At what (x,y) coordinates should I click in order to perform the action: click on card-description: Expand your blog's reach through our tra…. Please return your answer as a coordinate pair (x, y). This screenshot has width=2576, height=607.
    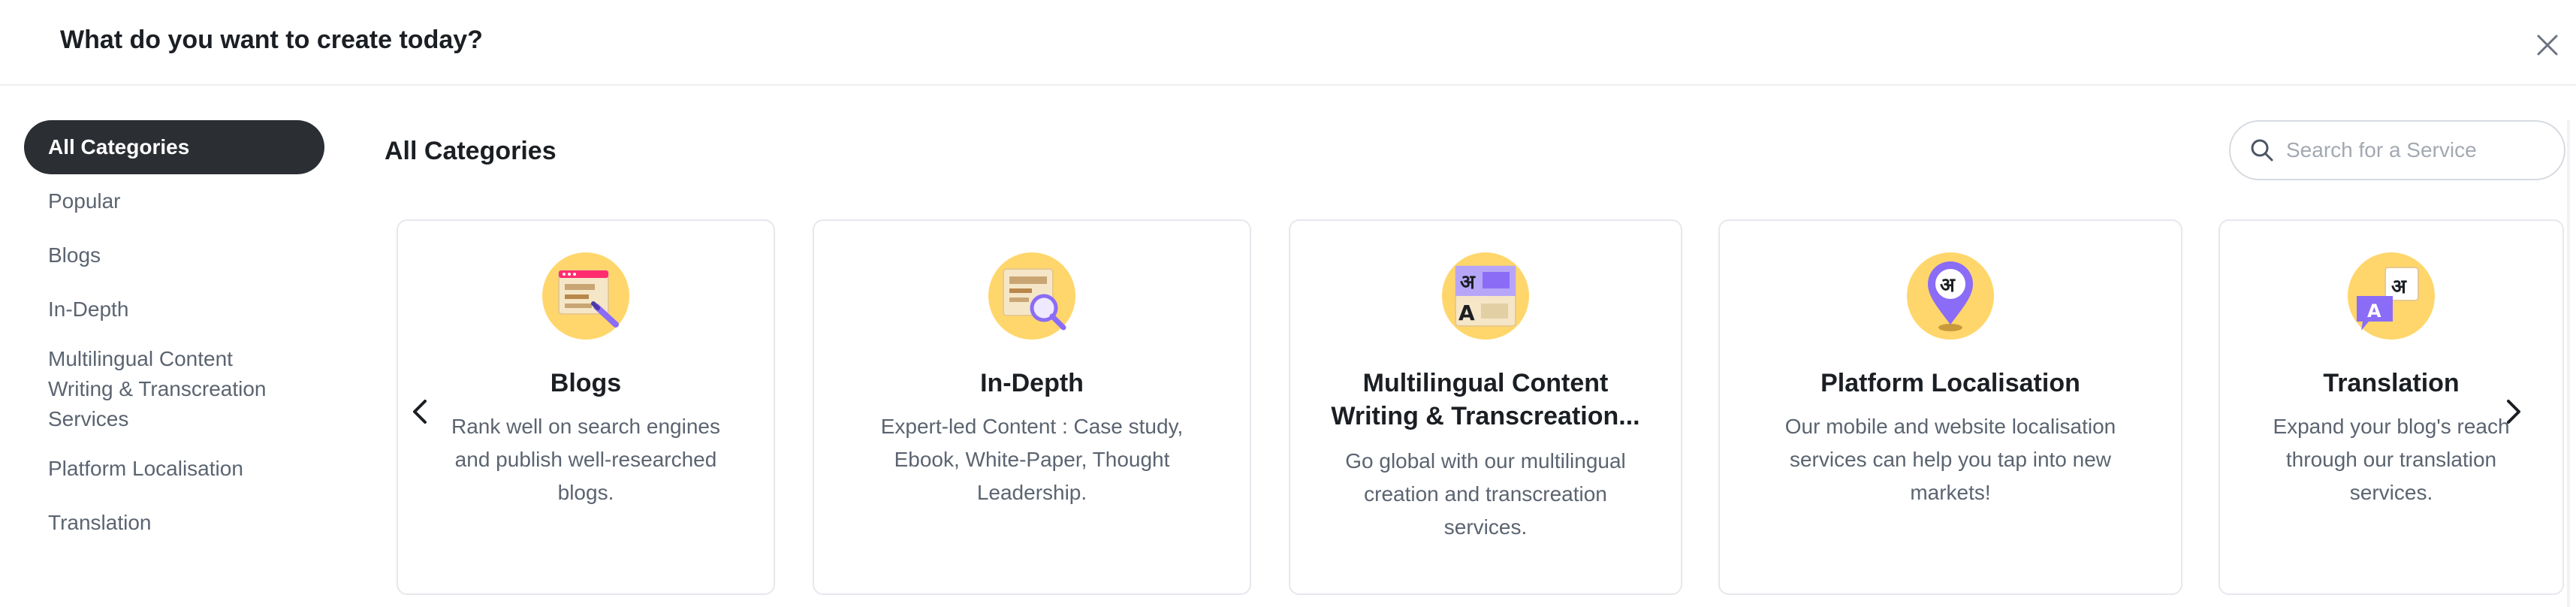
    Looking at the image, I should click on (2391, 459).